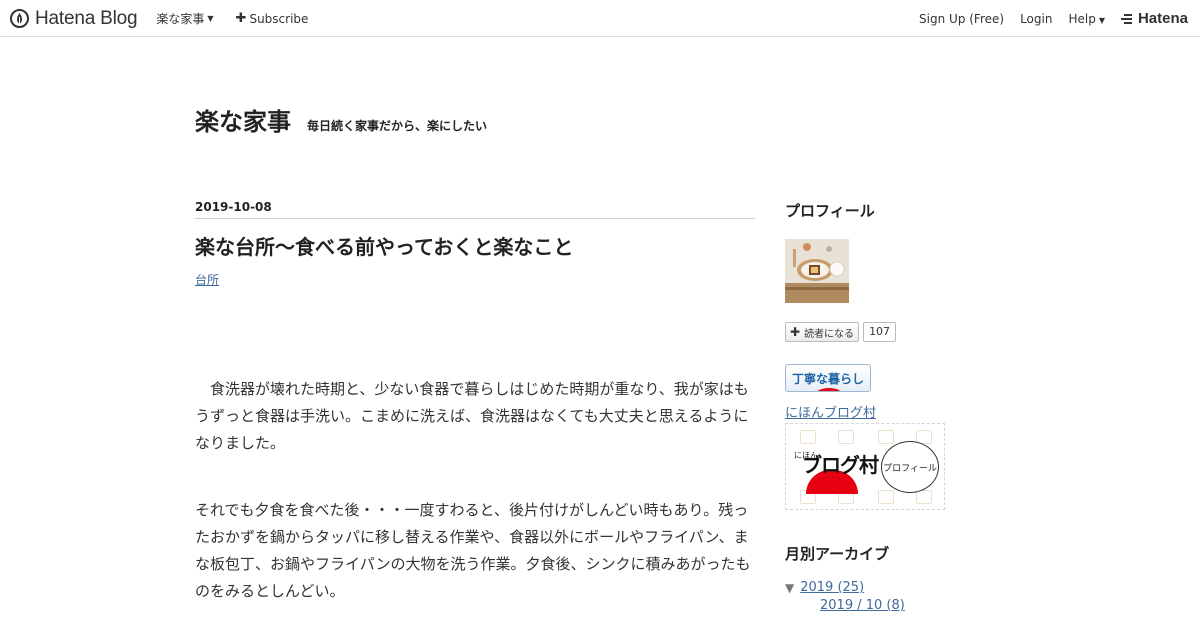 The height and width of the screenshot is (630, 1200). I want to click on help-label: Help, so click(1082, 18).